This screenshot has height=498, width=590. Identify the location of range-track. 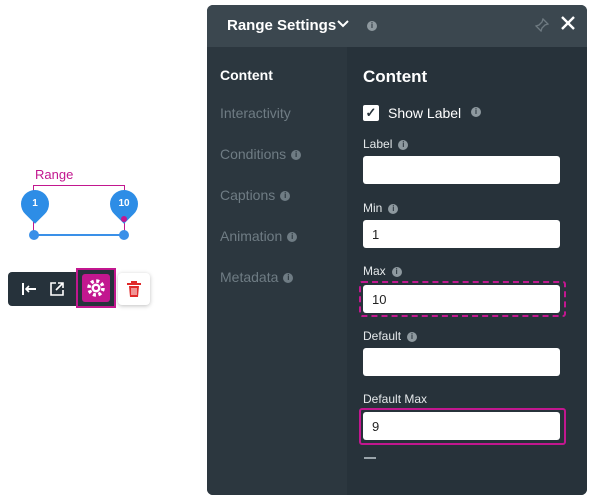
(79, 235).